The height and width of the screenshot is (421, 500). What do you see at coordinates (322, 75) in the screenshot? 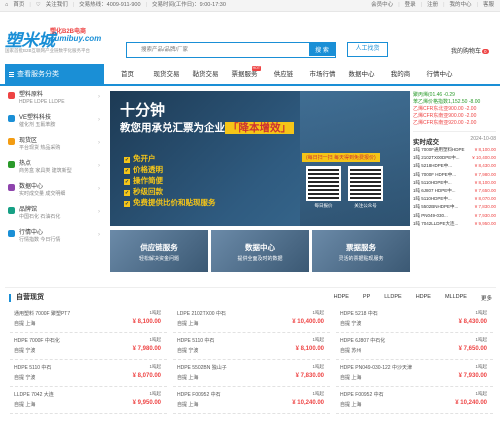
I see `nav-item: 市场行情` at bounding box center [322, 75].